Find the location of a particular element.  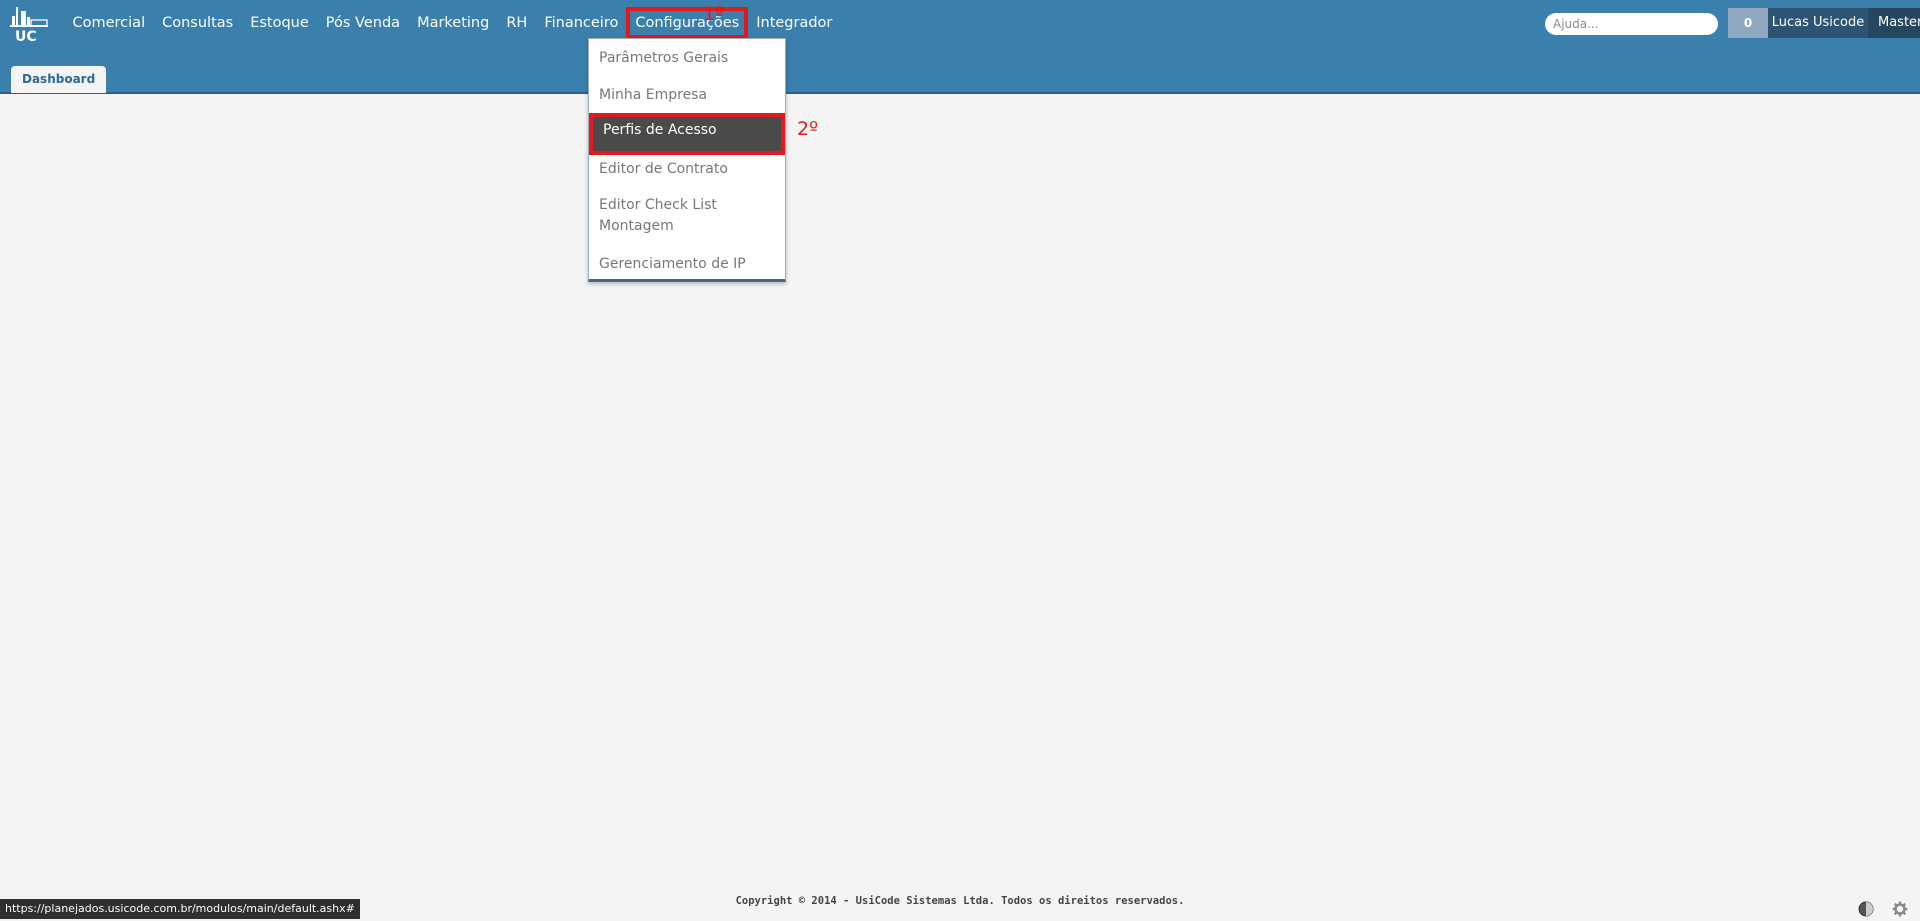

step-2-annotation: 2º is located at coordinates (808, 129).